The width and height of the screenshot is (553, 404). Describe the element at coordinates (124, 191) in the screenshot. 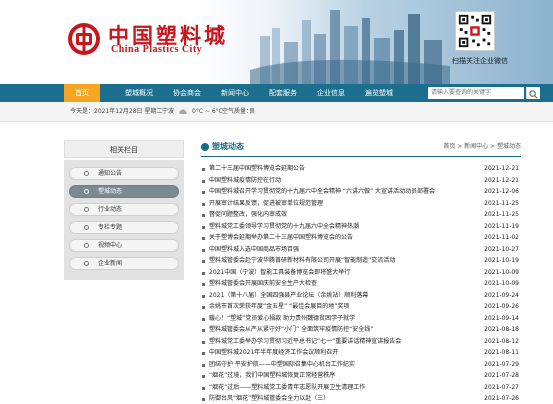

I see `sidebar-item-city-news: 塑城动态` at that location.